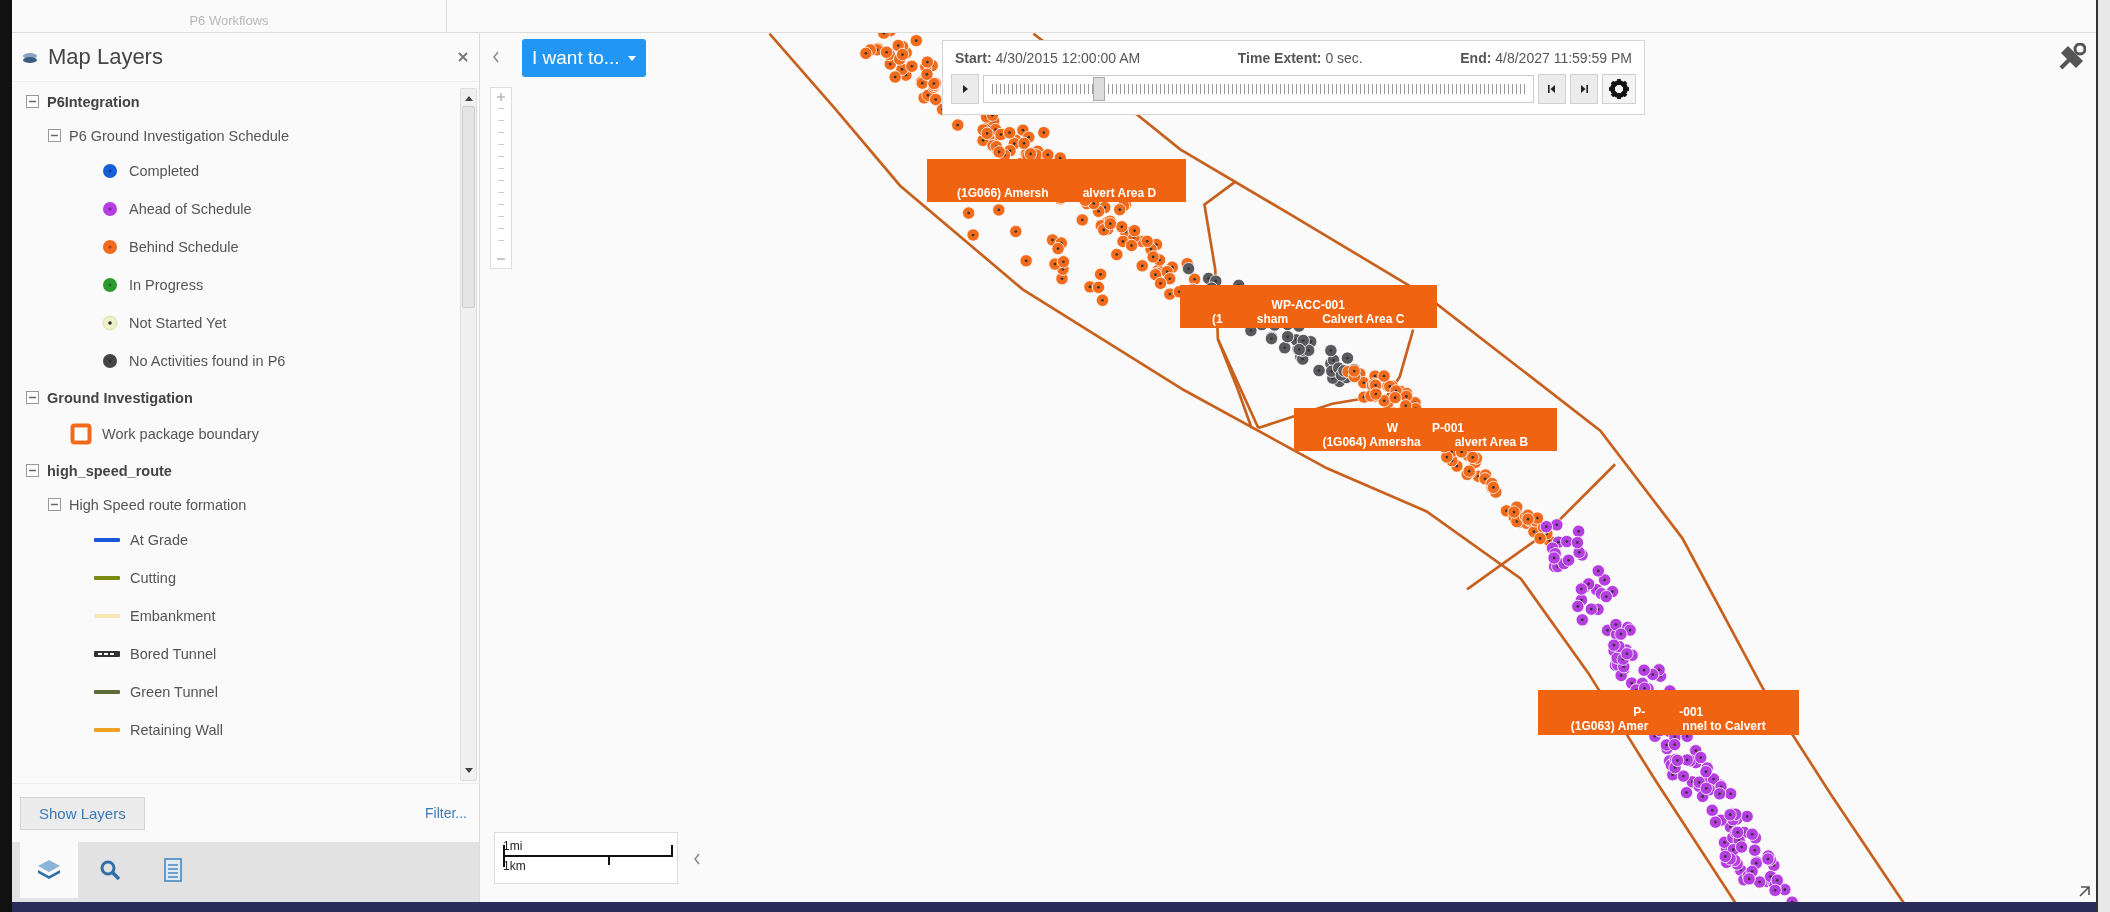 The image size is (2110, 912). What do you see at coordinates (158, 504) in the screenshot?
I see `layer-label: High Speed route formation` at bounding box center [158, 504].